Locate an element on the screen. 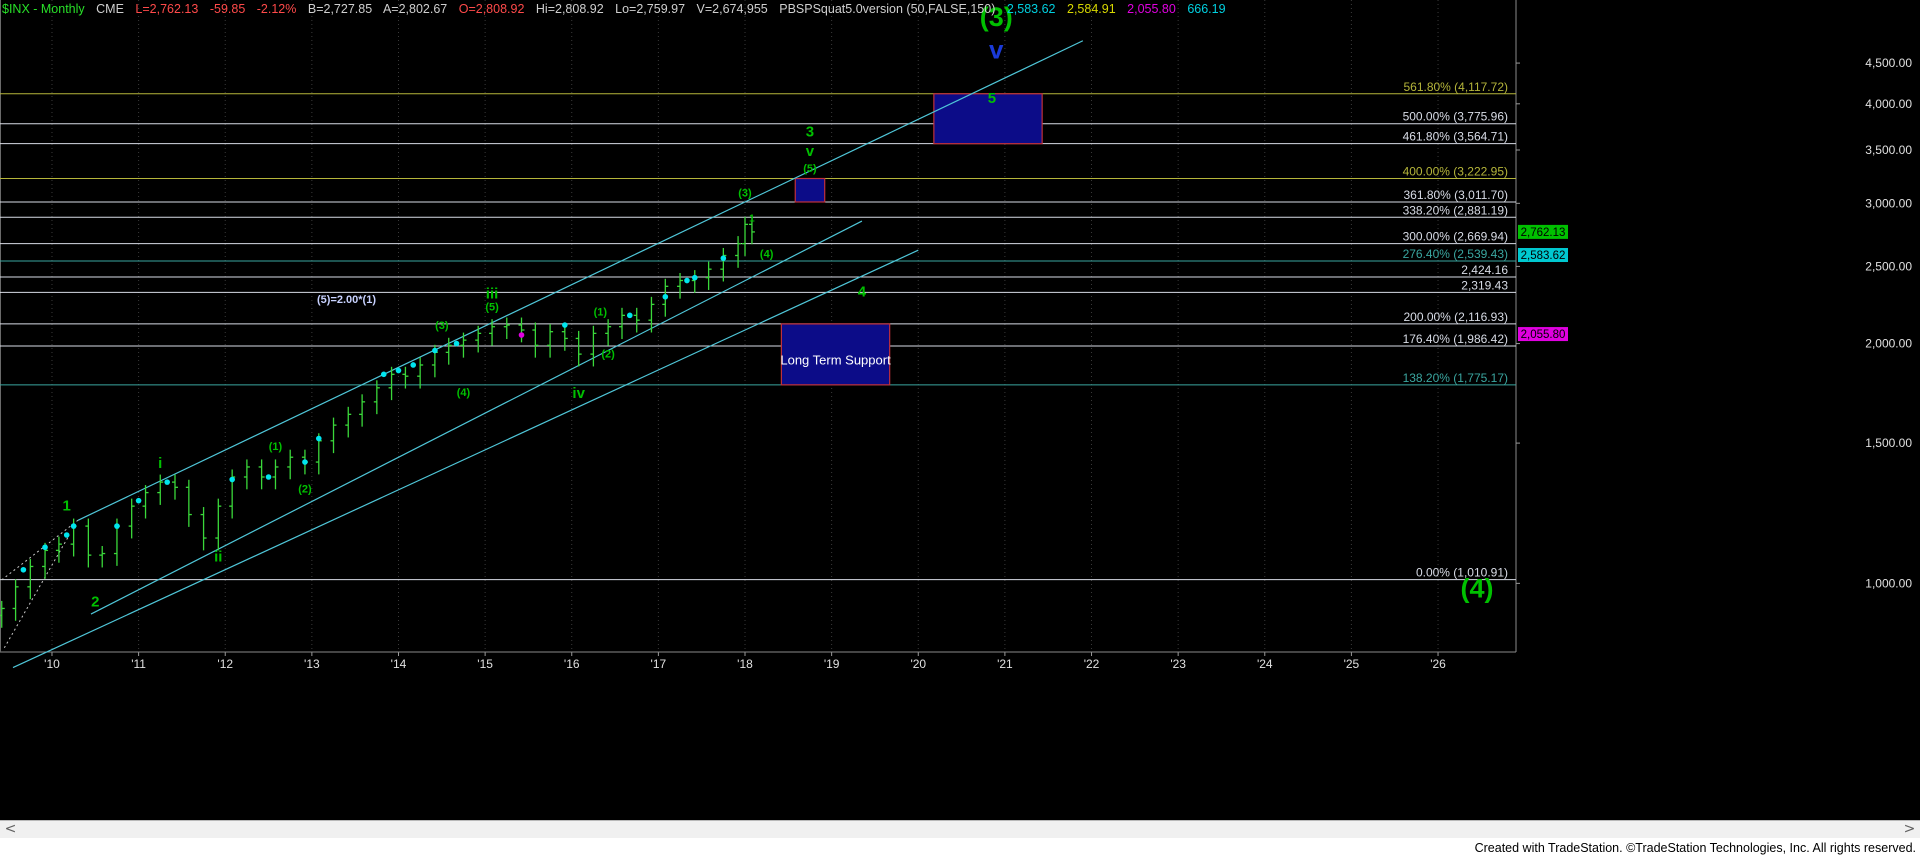 Image resolution: width=1920 pixels, height=858 pixels. fib-level-label: 461.80% (3,564.71) is located at coordinates (1455, 137).